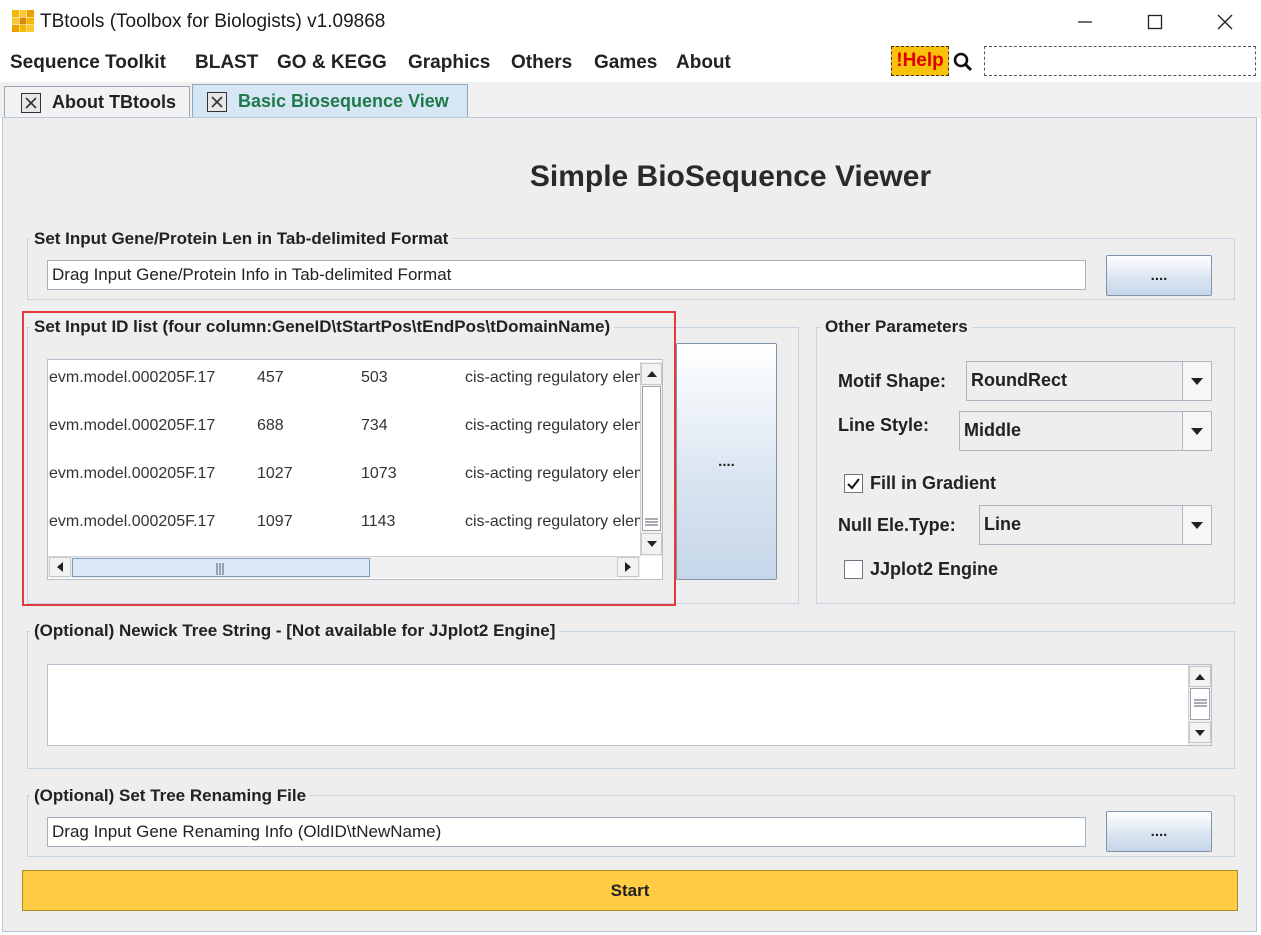 The height and width of the screenshot is (935, 1261). I want to click on line-style-select: Middle, so click(1085, 431).